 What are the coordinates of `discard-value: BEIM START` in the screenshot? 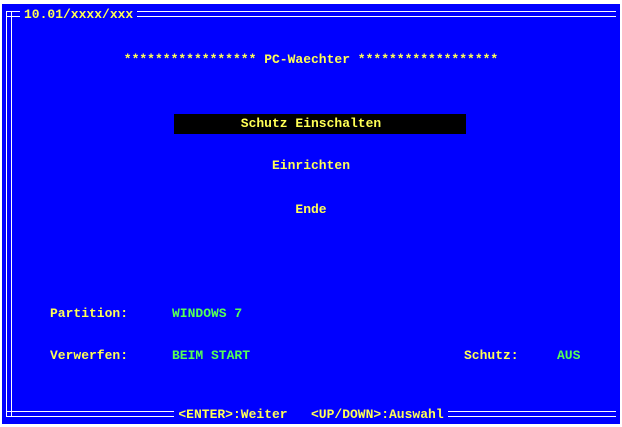 It's located at (211, 355).